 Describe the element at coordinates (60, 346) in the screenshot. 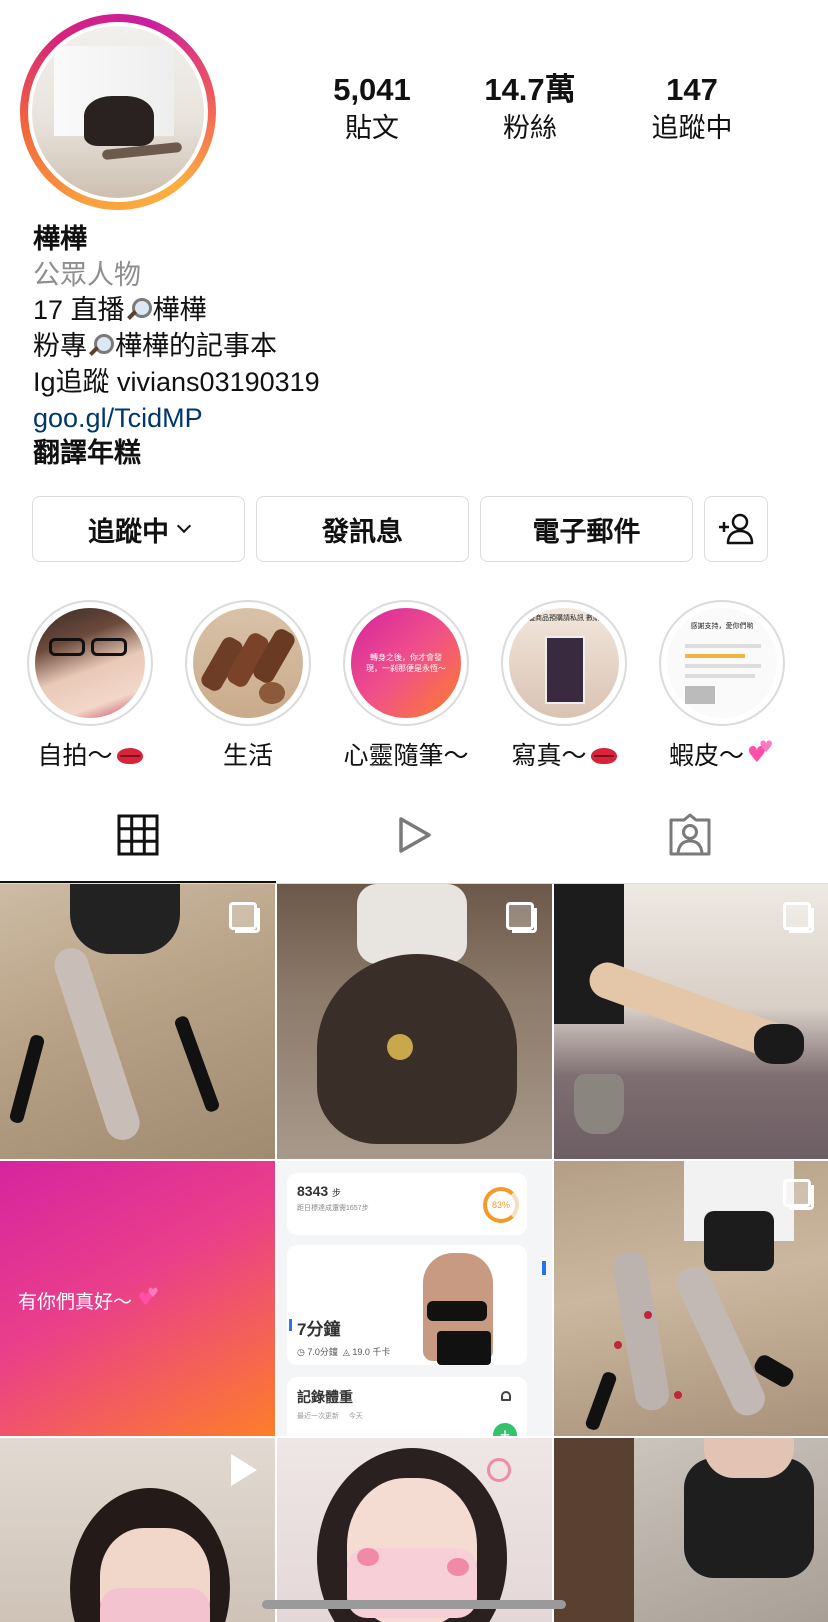

I see `bio-line-fanpage-text: 粉專` at that location.